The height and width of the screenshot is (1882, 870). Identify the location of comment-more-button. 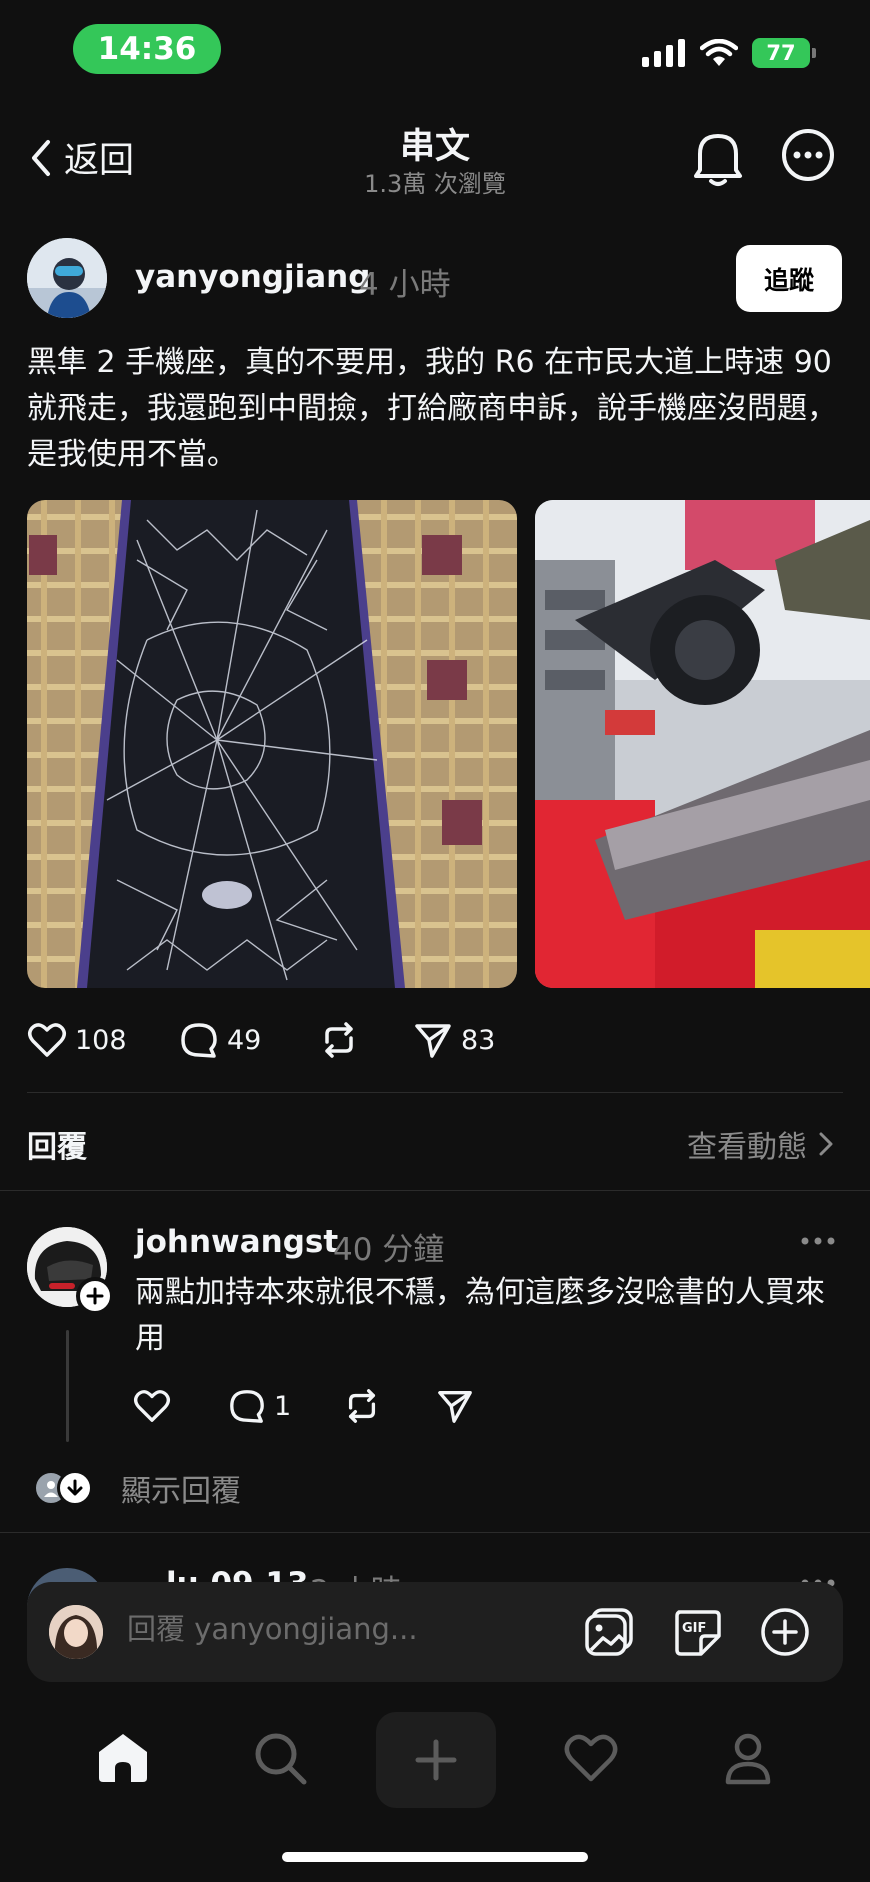
(818, 1241).